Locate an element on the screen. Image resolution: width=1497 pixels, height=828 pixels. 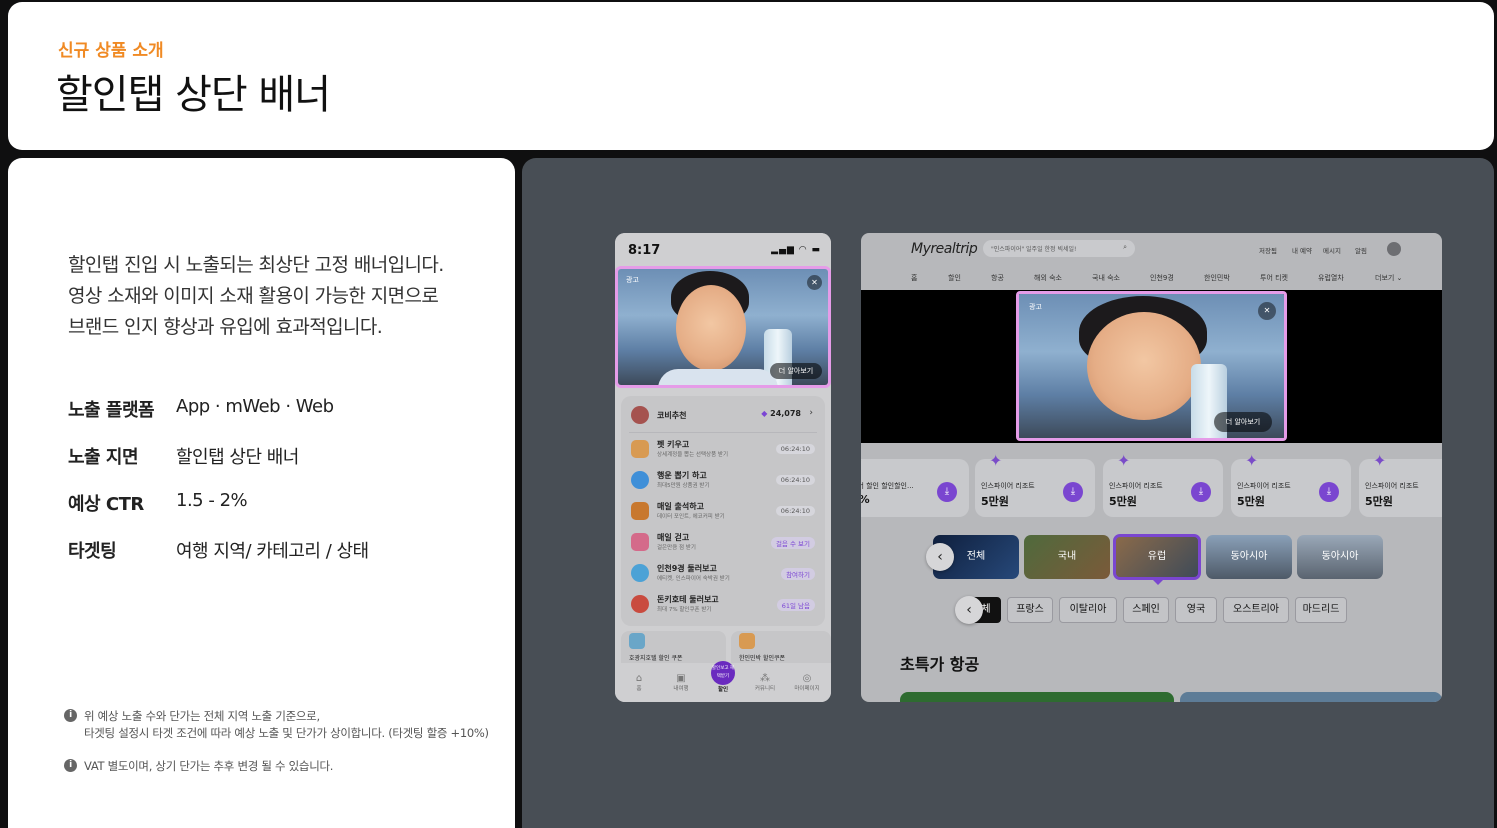
row-action: 걸음 수 보기 is located at coordinates (792, 543).